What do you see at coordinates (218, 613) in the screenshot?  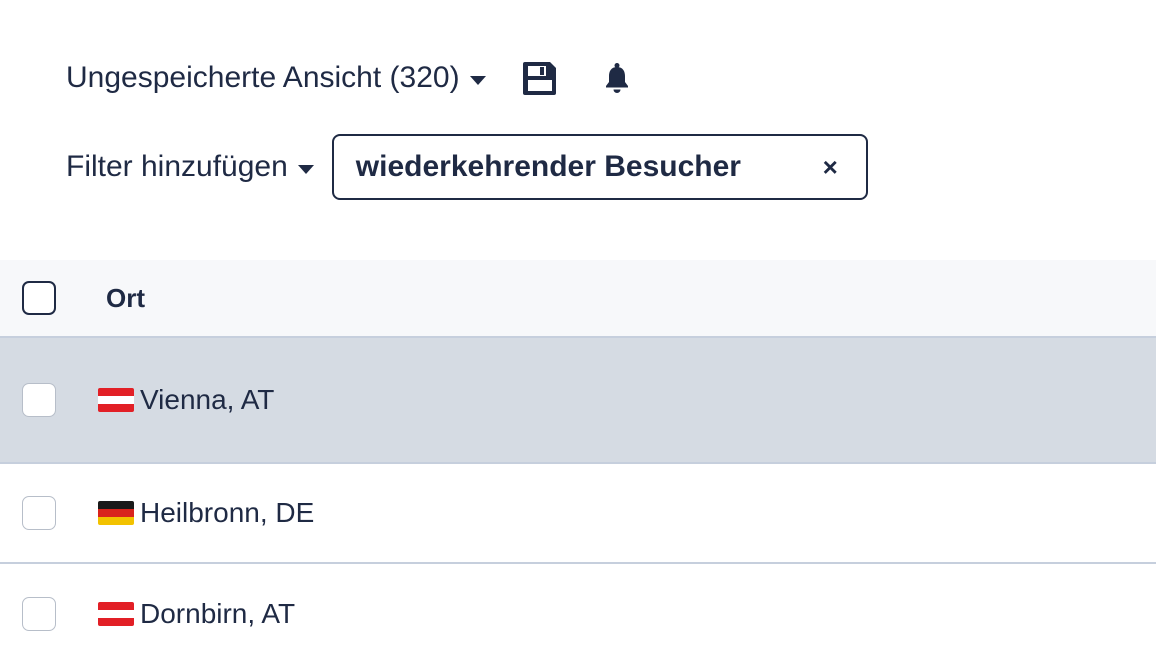 I see `city-label: Dornbirn, AT` at bounding box center [218, 613].